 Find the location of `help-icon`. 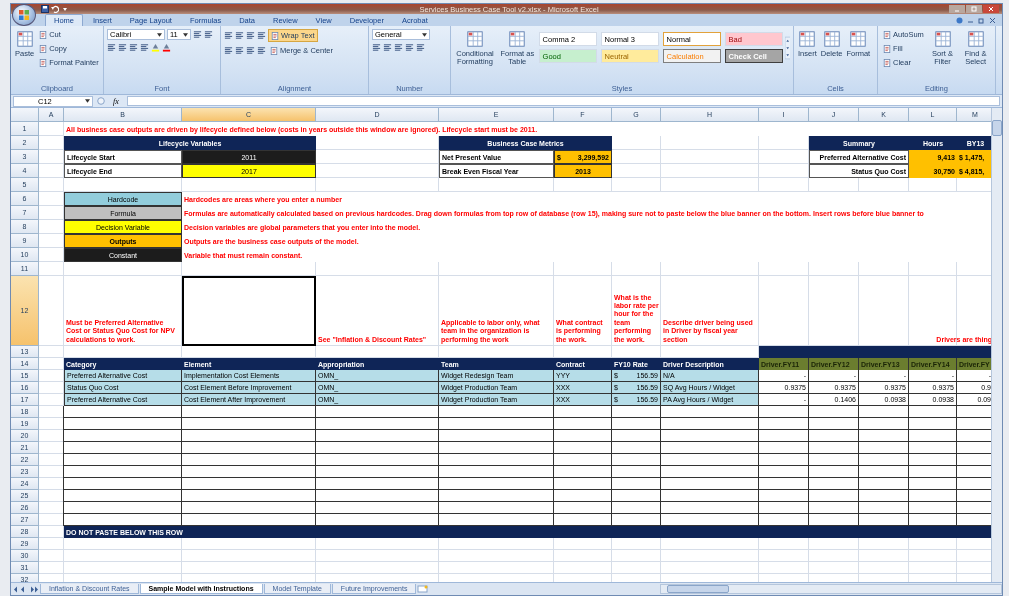

help-icon is located at coordinates (959, 20).